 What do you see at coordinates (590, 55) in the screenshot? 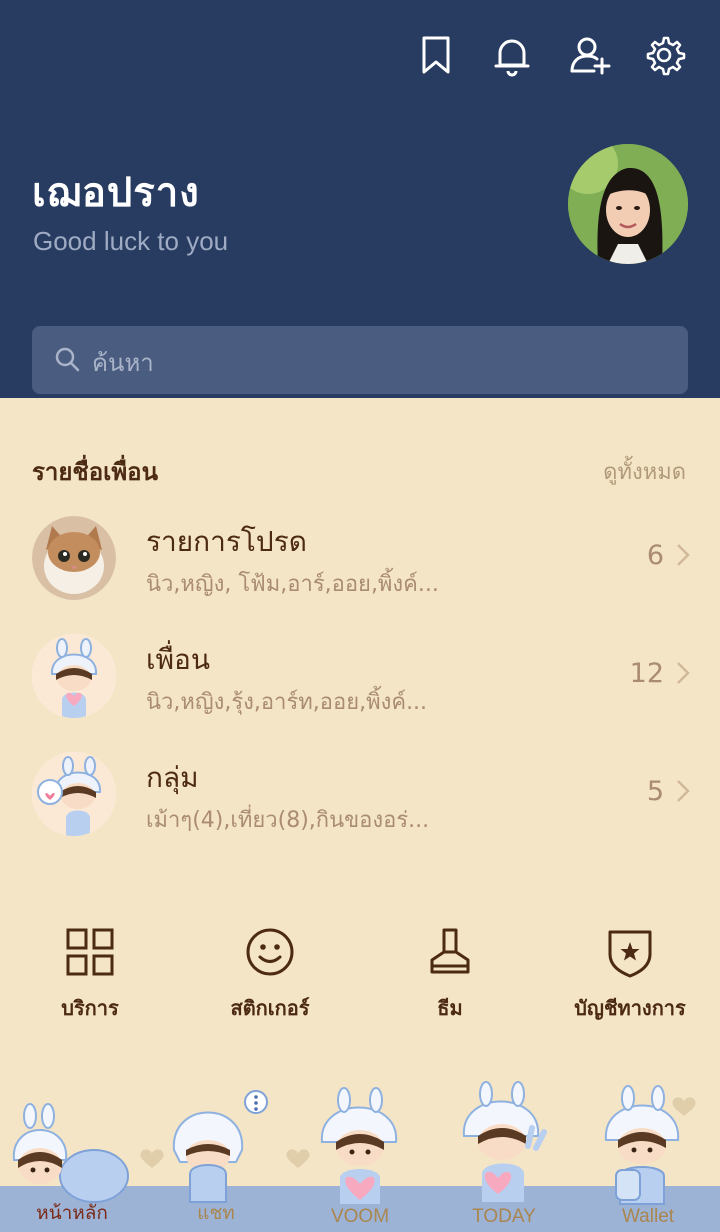
I see `add-friend-icon` at bounding box center [590, 55].